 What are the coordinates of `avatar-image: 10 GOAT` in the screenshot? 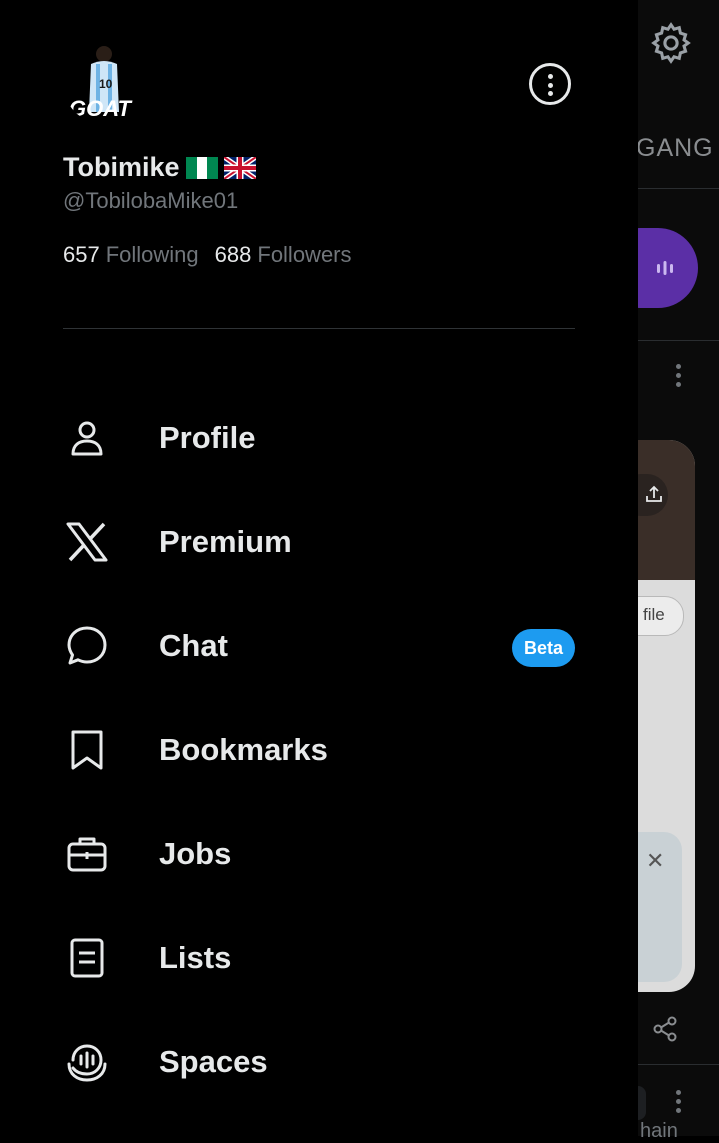 It's located at (104, 83).